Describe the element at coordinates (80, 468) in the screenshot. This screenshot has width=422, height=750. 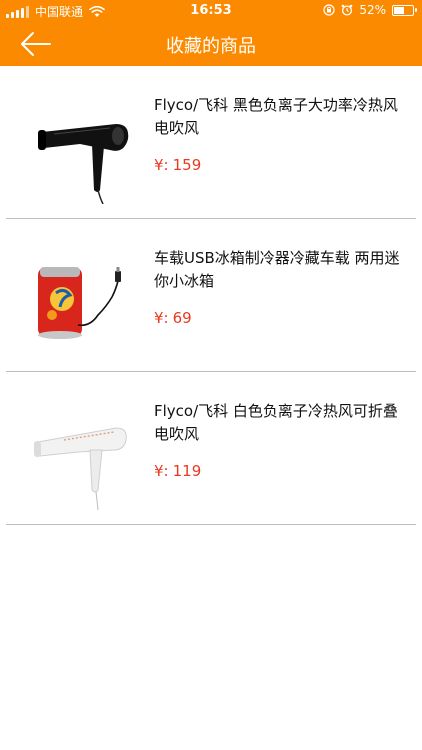
I see `product-image-white-hair-dryer` at that location.